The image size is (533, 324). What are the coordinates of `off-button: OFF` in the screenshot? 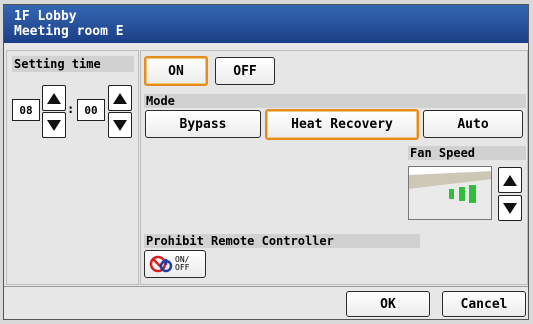 It's located at (245, 71).